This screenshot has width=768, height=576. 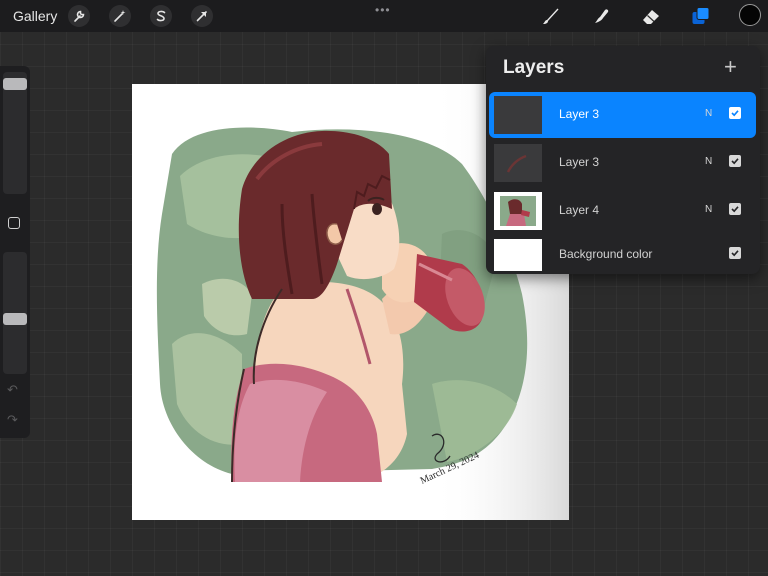 What do you see at coordinates (551, 16) in the screenshot?
I see `brush-icon` at bounding box center [551, 16].